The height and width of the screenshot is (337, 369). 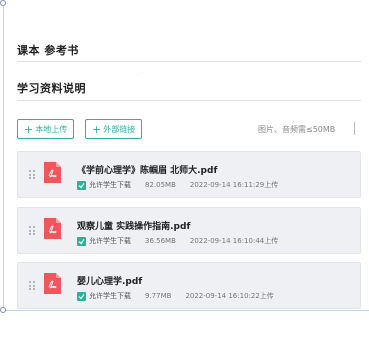 What do you see at coordinates (177, 185) in the screenshot?
I see `file-meta: 允许学生下载 82.05MB 2022-09-14 16:11:29上传` at bounding box center [177, 185].